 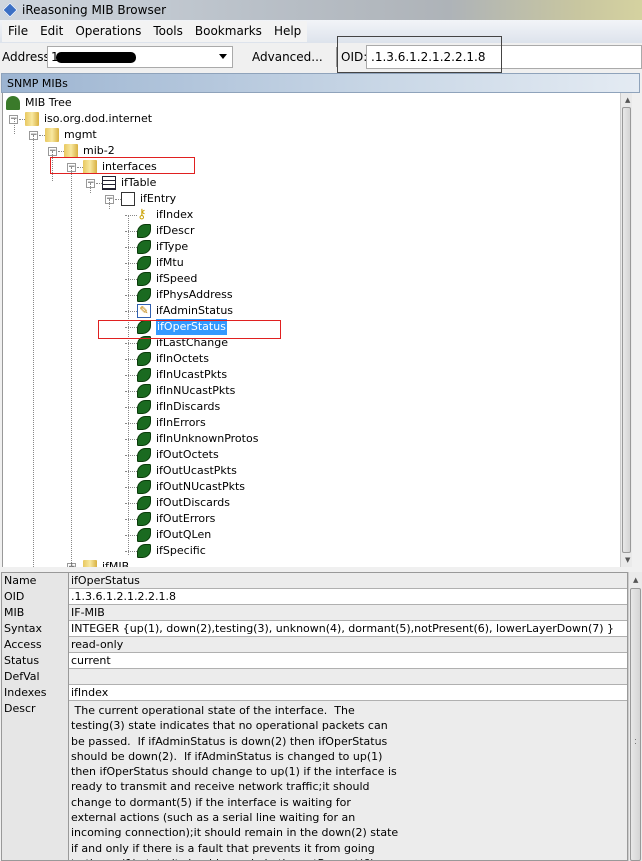 I want to click on tree-node-ifinucastpkts: ifInUcastPkts, so click(x=308, y=375).